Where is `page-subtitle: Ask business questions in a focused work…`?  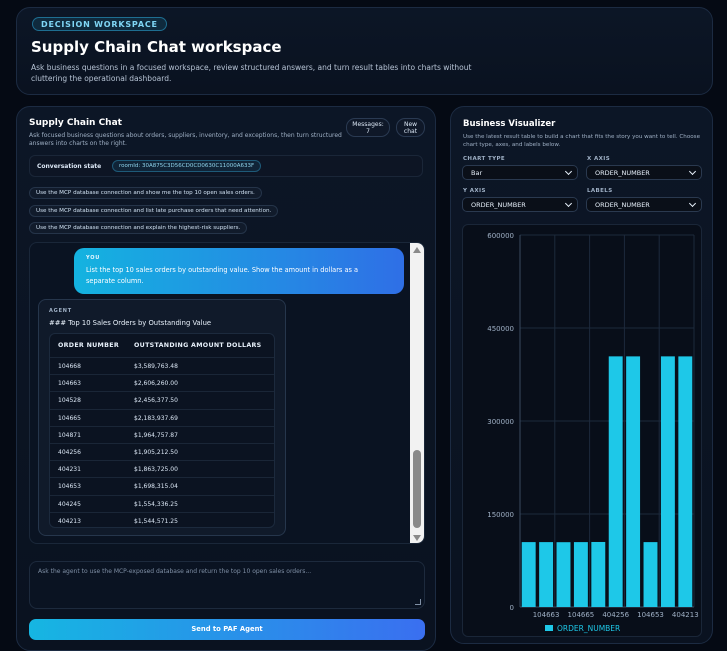 page-subtitle: Ask business questions in a focused work… is located at coordinates (251, 73).